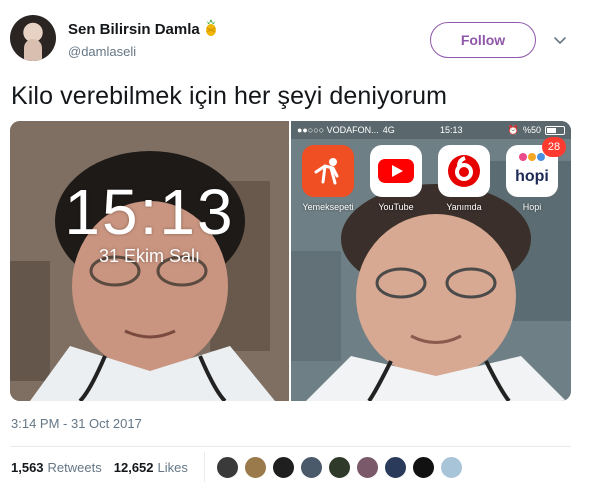 This screenshot has width=597, height=489. Describe the element at coordinates (76, 423) in the screenshot. I see `tweet-timestamp: 3:14 PM - 31 Oct 2017` at that location.